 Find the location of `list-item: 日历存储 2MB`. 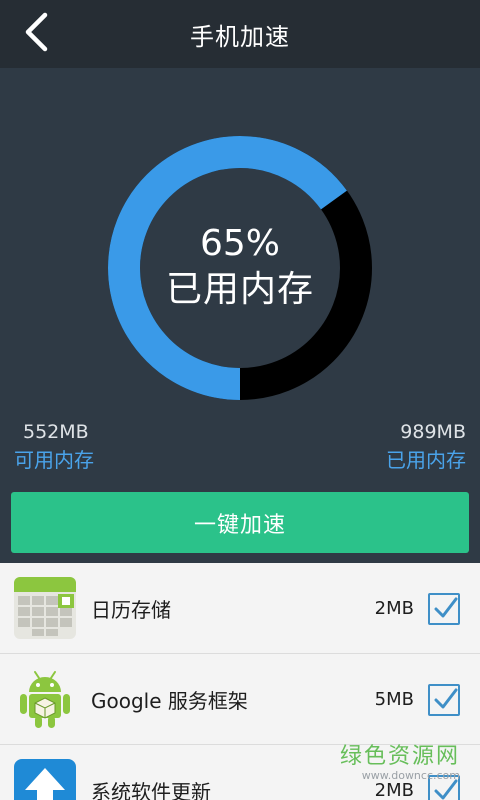

list-item: 日历存储 2MB is located at coordinates (240, 608).